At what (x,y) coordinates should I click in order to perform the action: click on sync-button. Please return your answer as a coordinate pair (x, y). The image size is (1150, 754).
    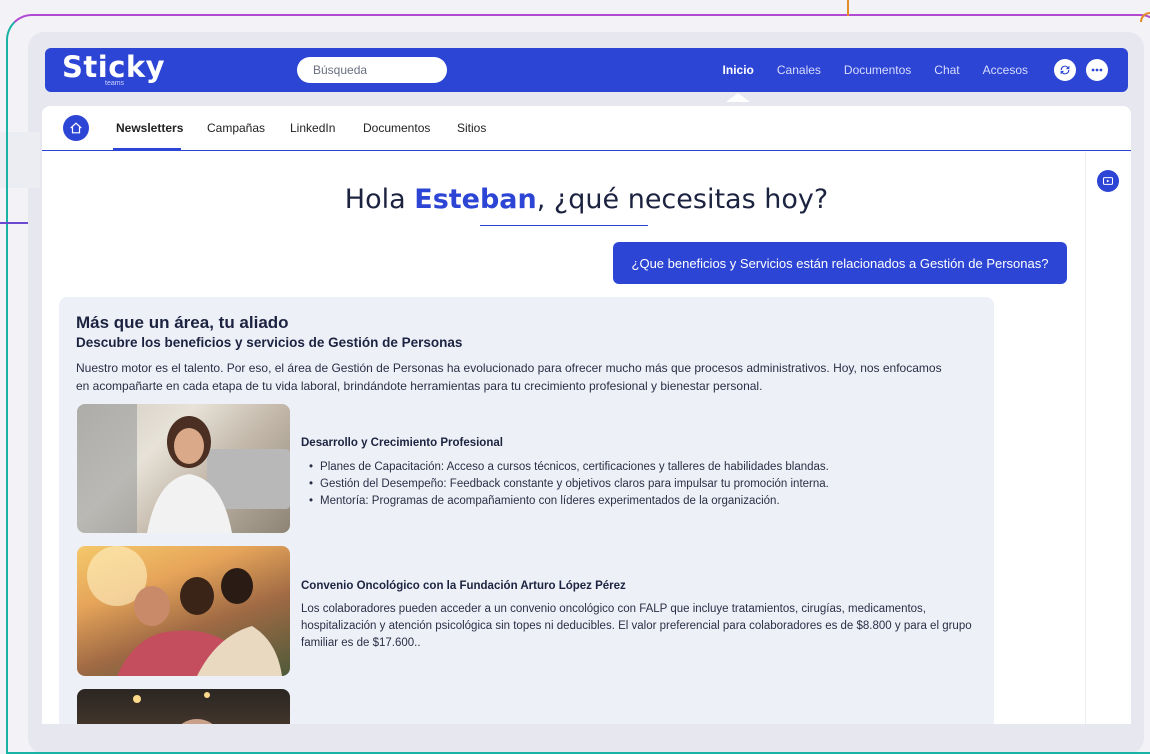
    Looking at the image, I should click on (1065, 70).